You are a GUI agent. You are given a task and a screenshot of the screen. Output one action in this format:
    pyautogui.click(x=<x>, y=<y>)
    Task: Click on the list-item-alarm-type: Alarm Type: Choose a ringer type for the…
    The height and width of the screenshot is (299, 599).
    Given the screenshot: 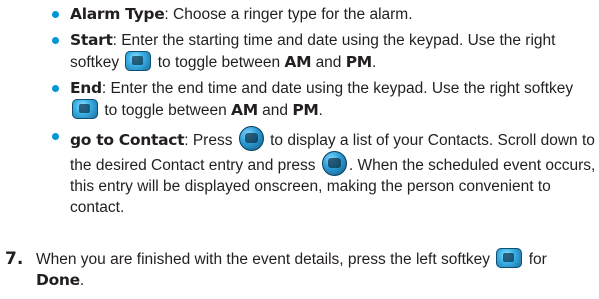 What is the action you would take?
    pyautogui.click(x=324, y=14)
    